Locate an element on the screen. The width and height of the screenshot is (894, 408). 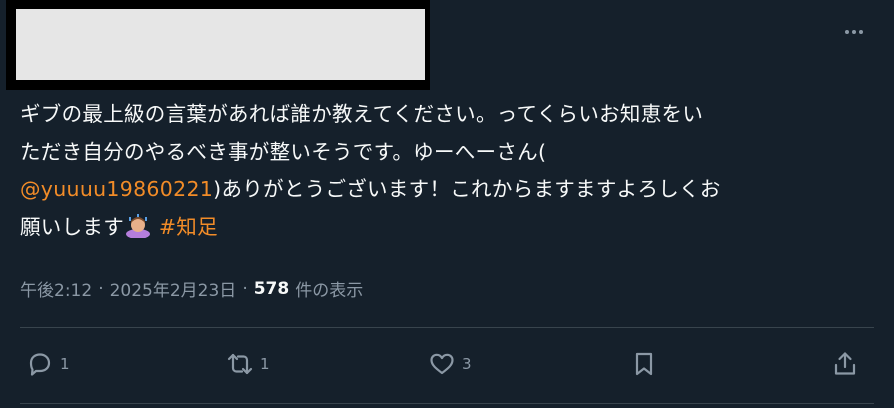
bookmark-icon is located at coordinates (644, 364).